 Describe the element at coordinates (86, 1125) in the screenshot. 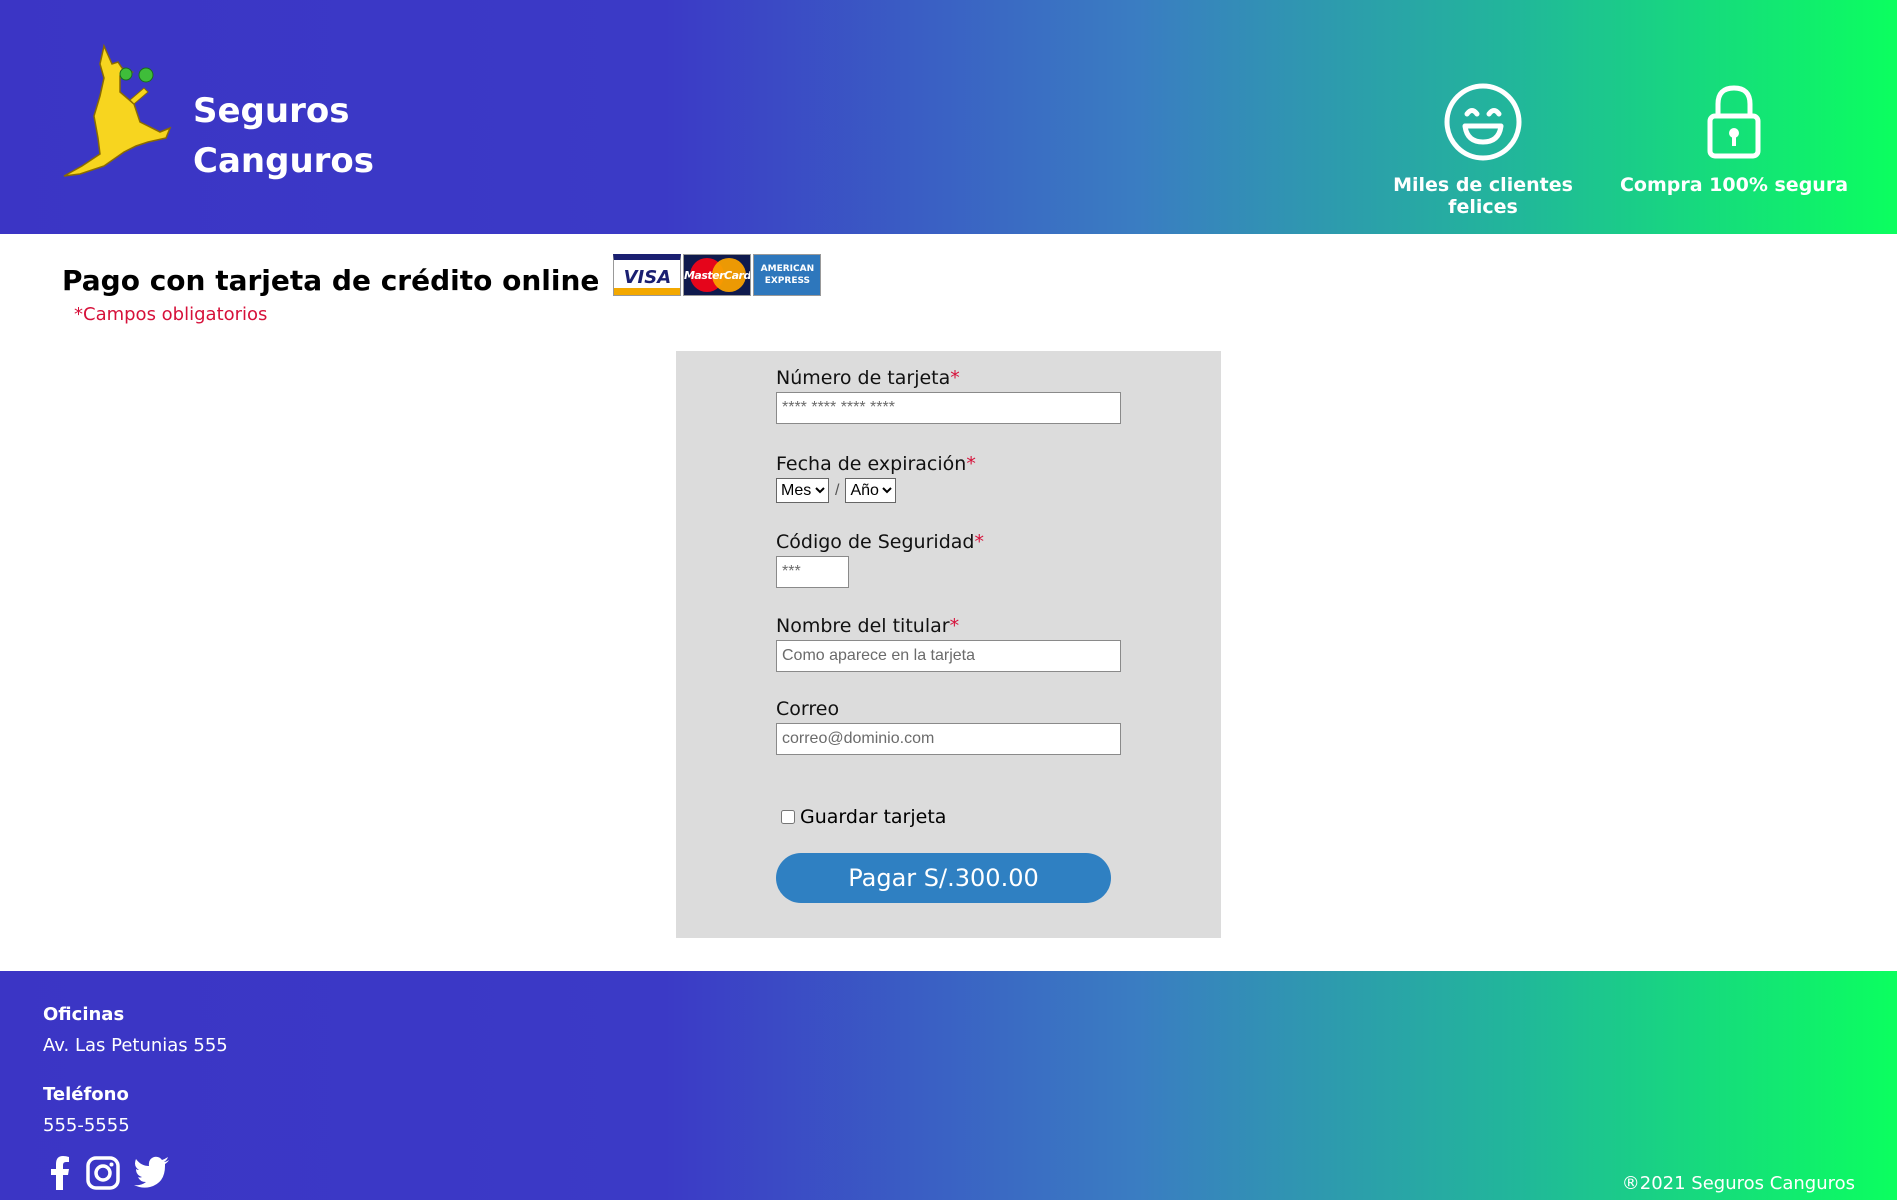

I see `phone-number: 555-5555` at that location.